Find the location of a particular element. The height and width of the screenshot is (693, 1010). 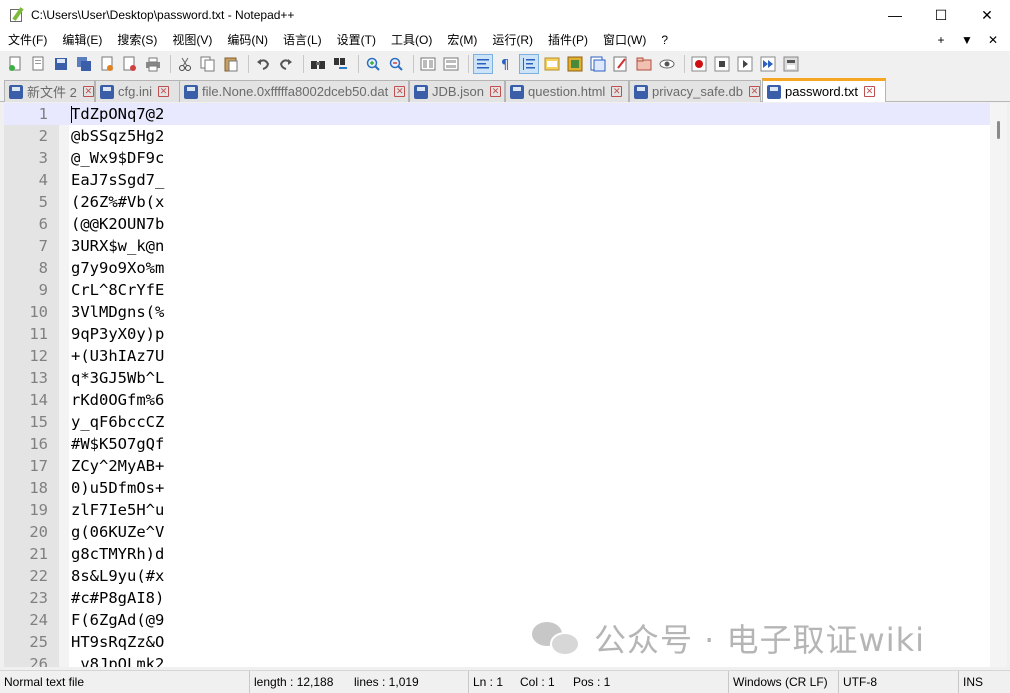

line-text: +(U3hIAz7U is located at coordinates (117, 356).